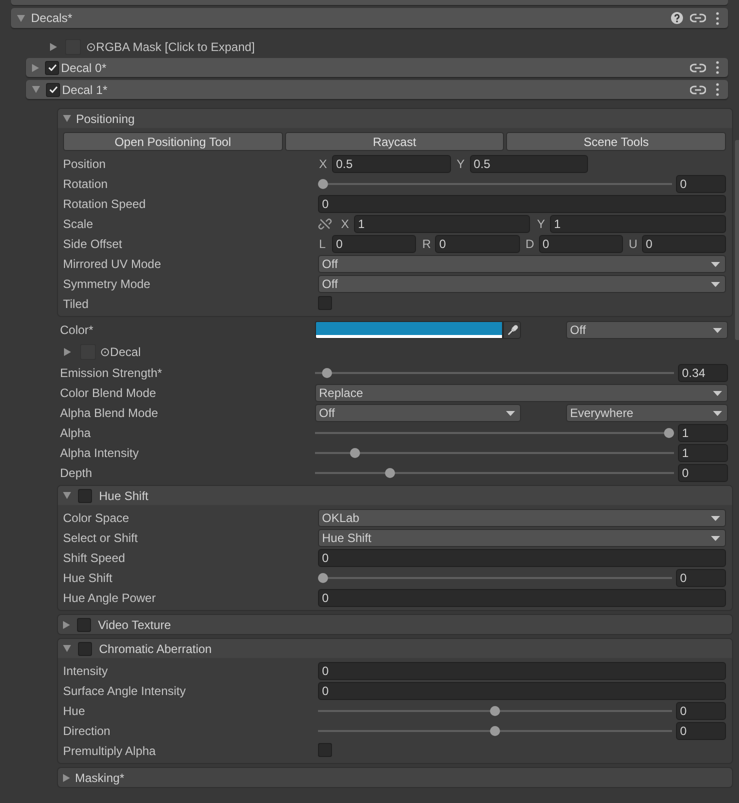  What do you see at coordinates (85, 164) in the screenshot?
I see `field-label: Position` at bounding box center [85, 164].